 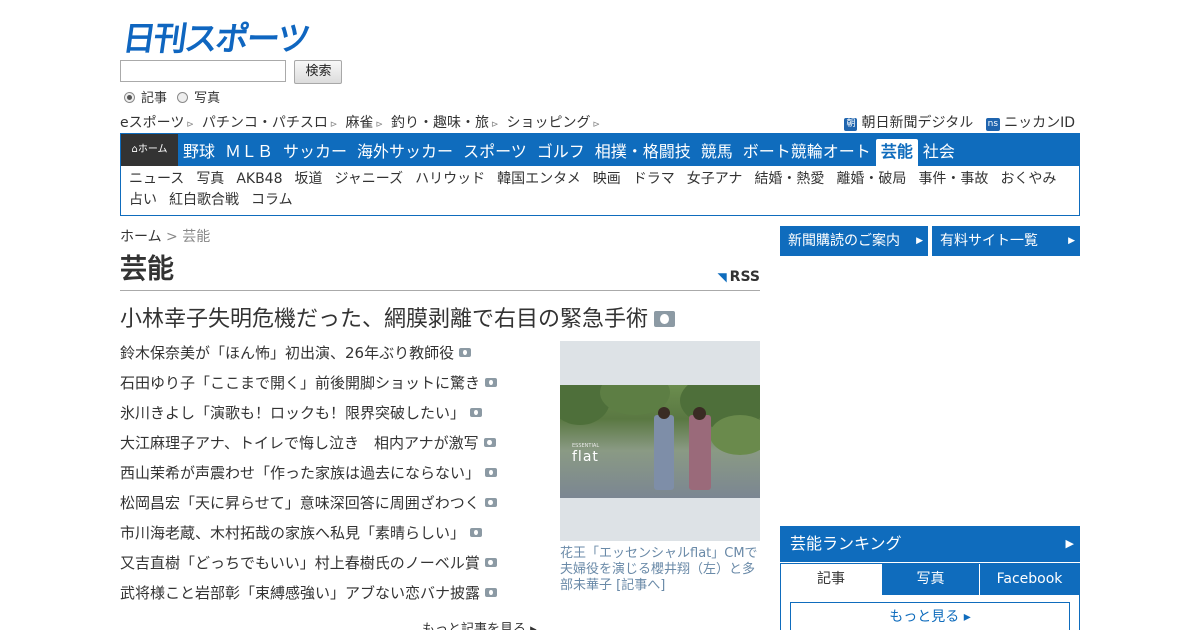 I want to click on genre-link: 離婚・破局, so click(x=871, y=179).